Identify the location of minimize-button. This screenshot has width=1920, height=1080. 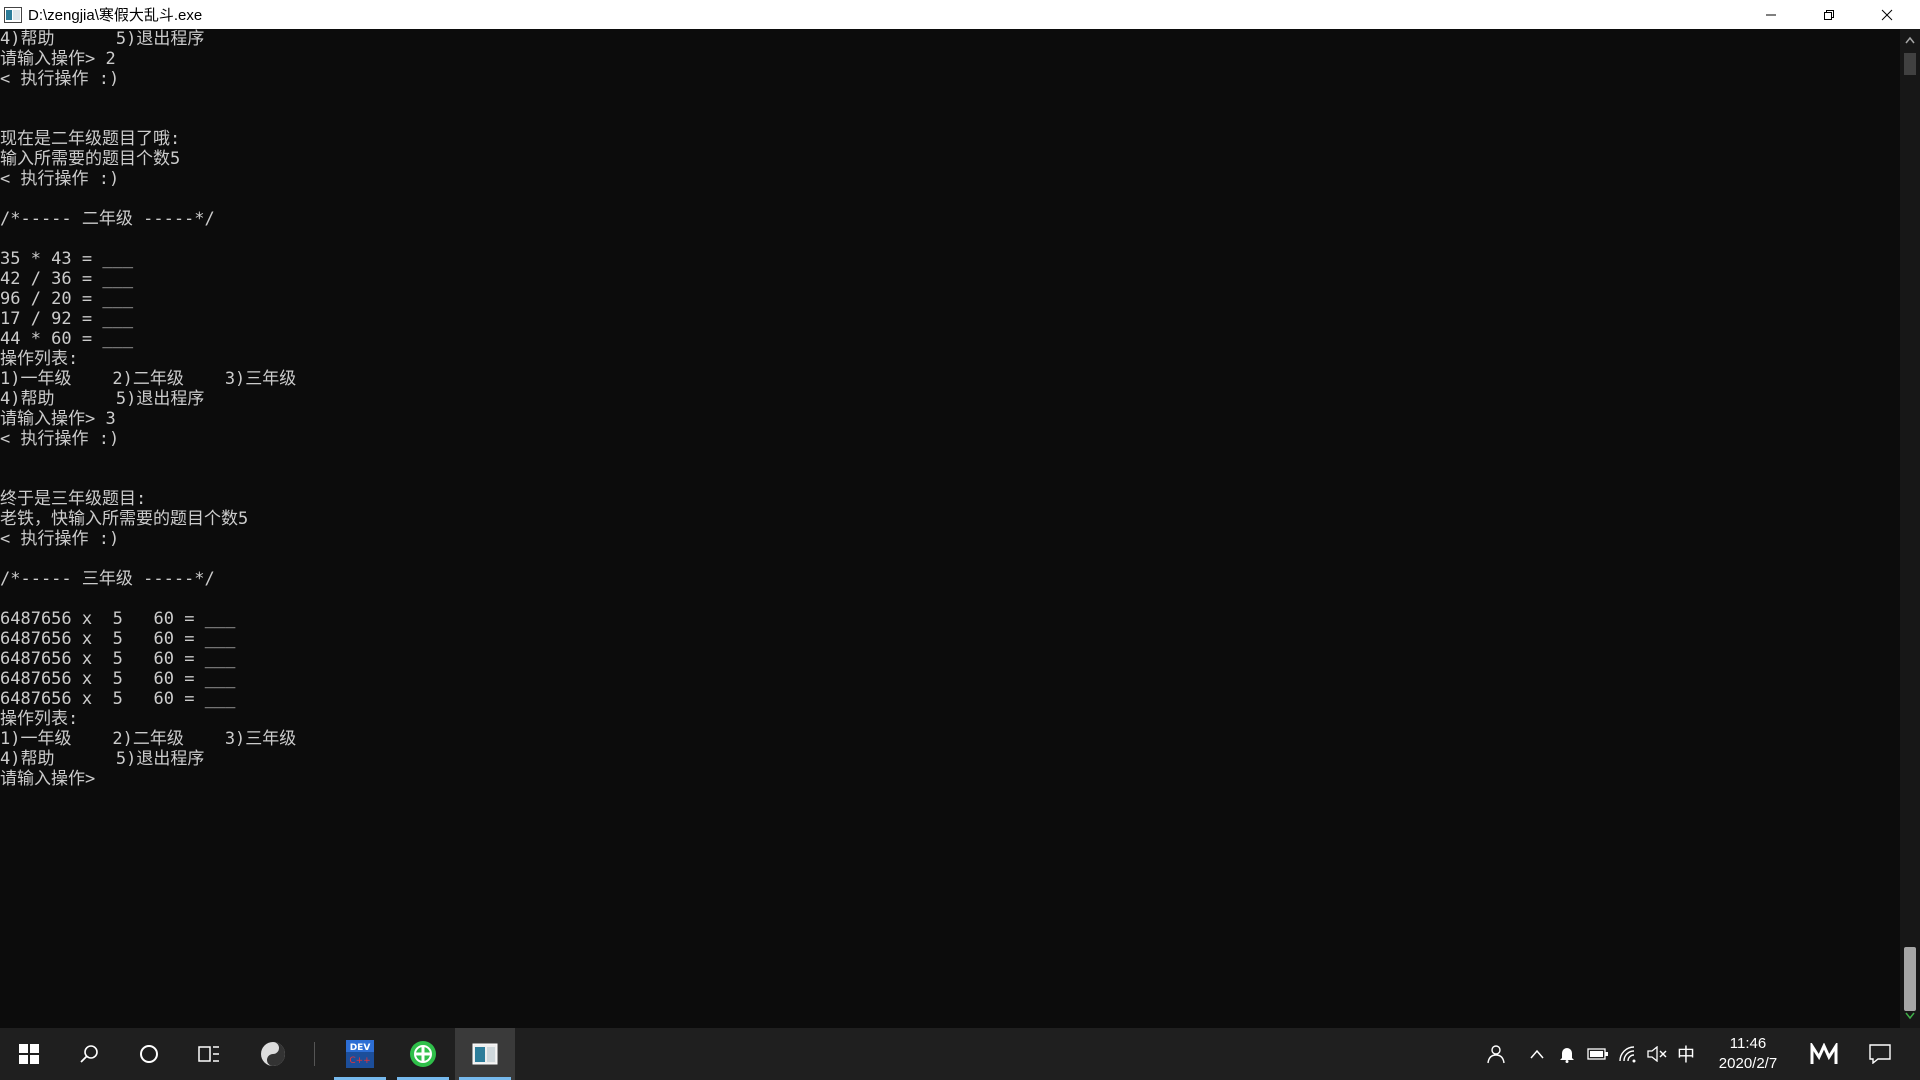
(1771, 14).